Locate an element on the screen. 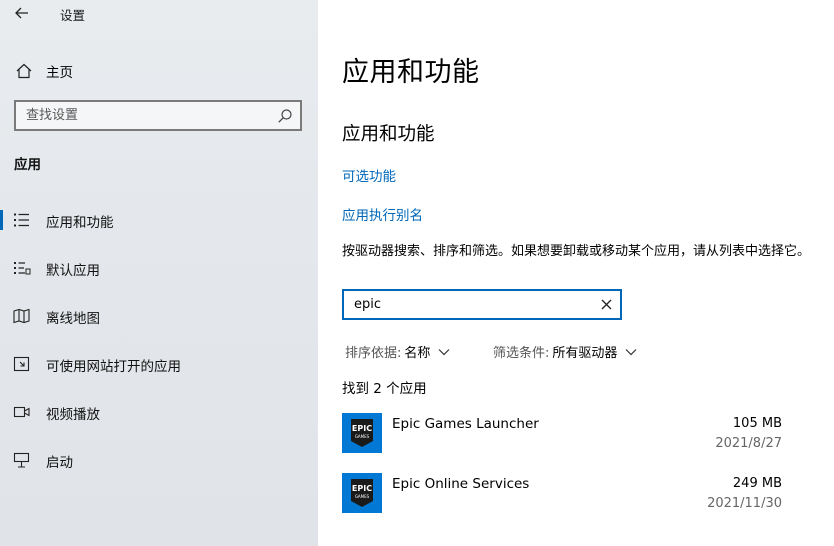 This screenshot has height=546, width=834. back-arrow-icon is located at coordinates (21, 13).